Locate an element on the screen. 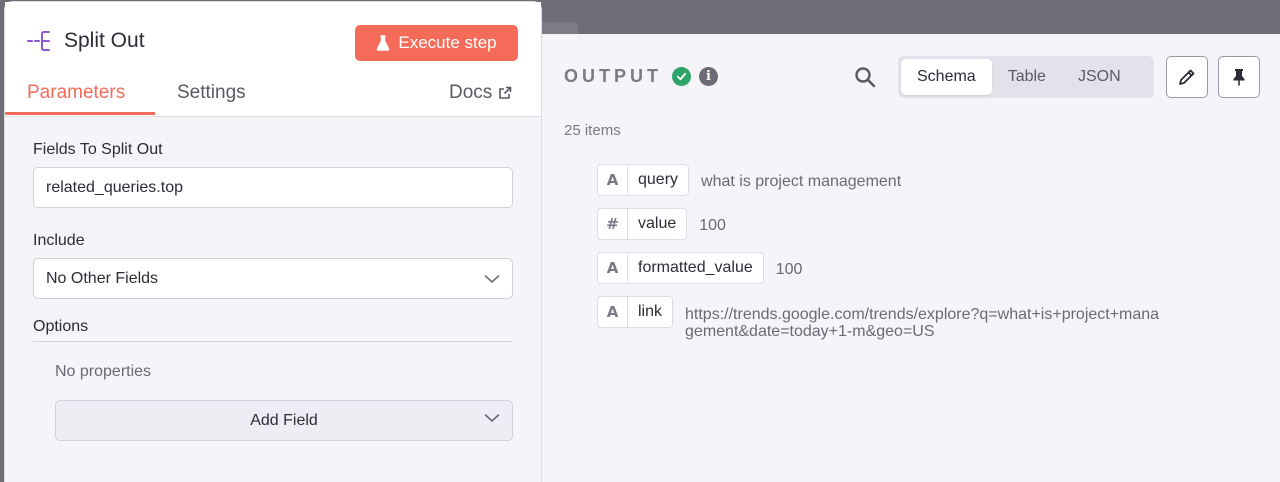 This screenshot has height=482, width=1280. search-icon is located at coordinates (865, 77).